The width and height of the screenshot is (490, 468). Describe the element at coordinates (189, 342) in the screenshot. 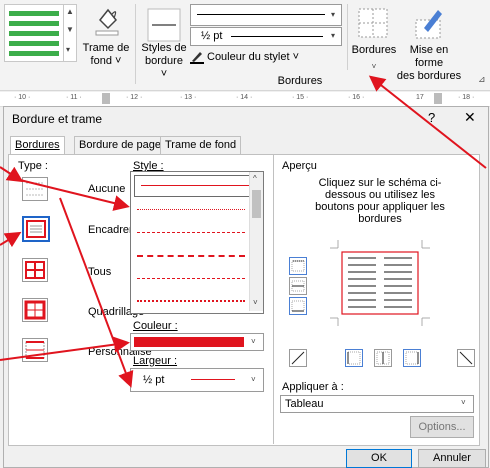

I see `color-swatch` at that location.